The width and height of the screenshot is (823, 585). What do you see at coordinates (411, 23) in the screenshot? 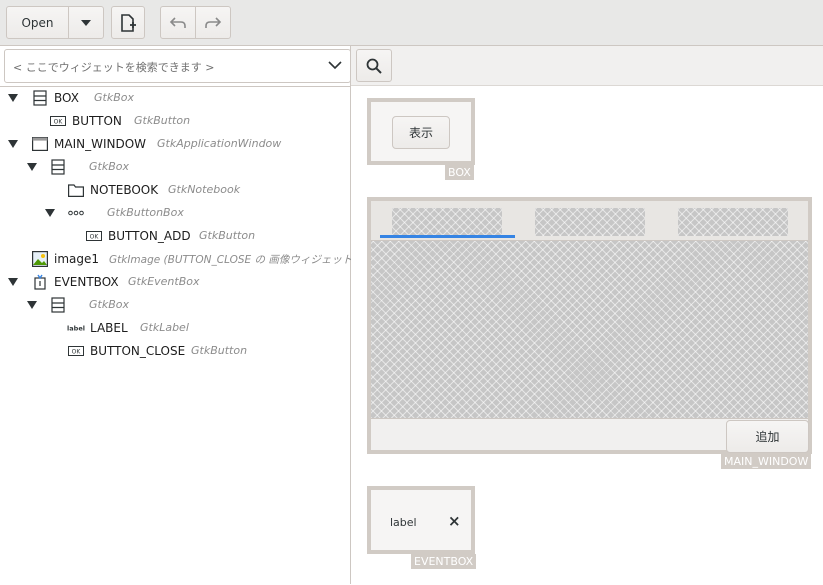
I see `header-bar: Open` at bounding box center [411, 23].